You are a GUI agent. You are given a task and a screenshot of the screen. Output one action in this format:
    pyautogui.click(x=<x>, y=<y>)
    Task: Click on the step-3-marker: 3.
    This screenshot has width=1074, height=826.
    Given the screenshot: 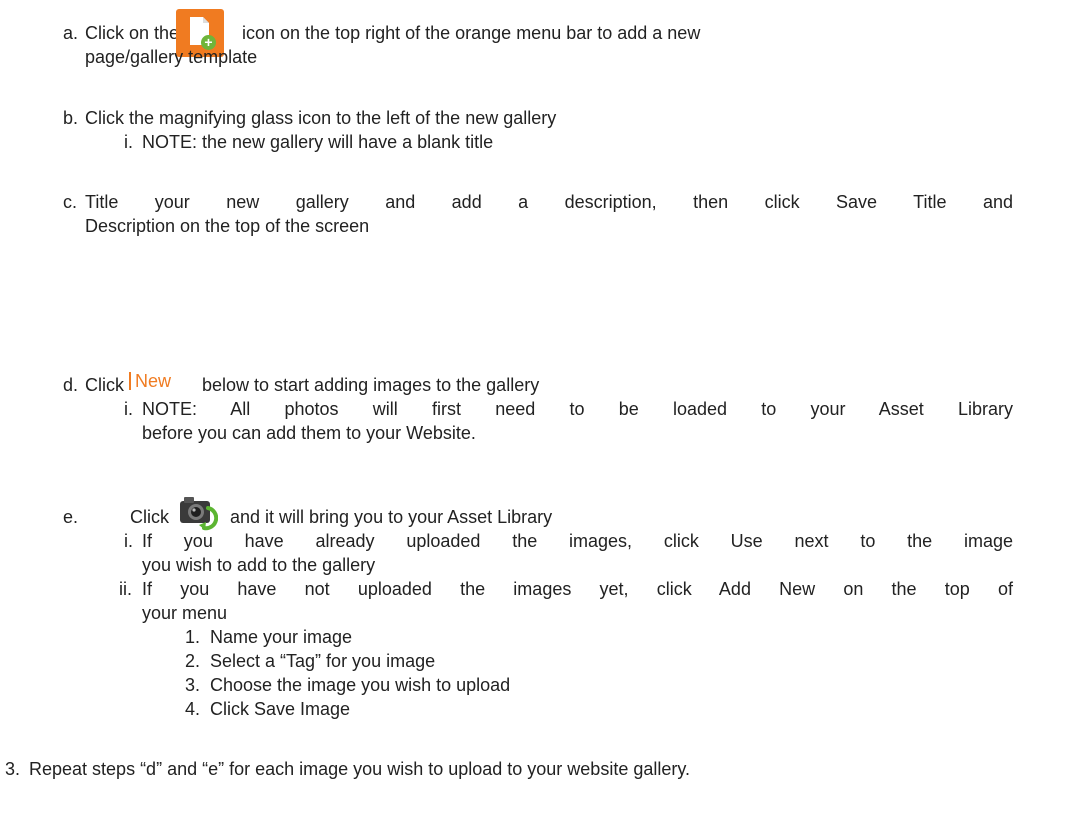 What is the action you would take?
    pyautogui.click(x=13, y=769)
    